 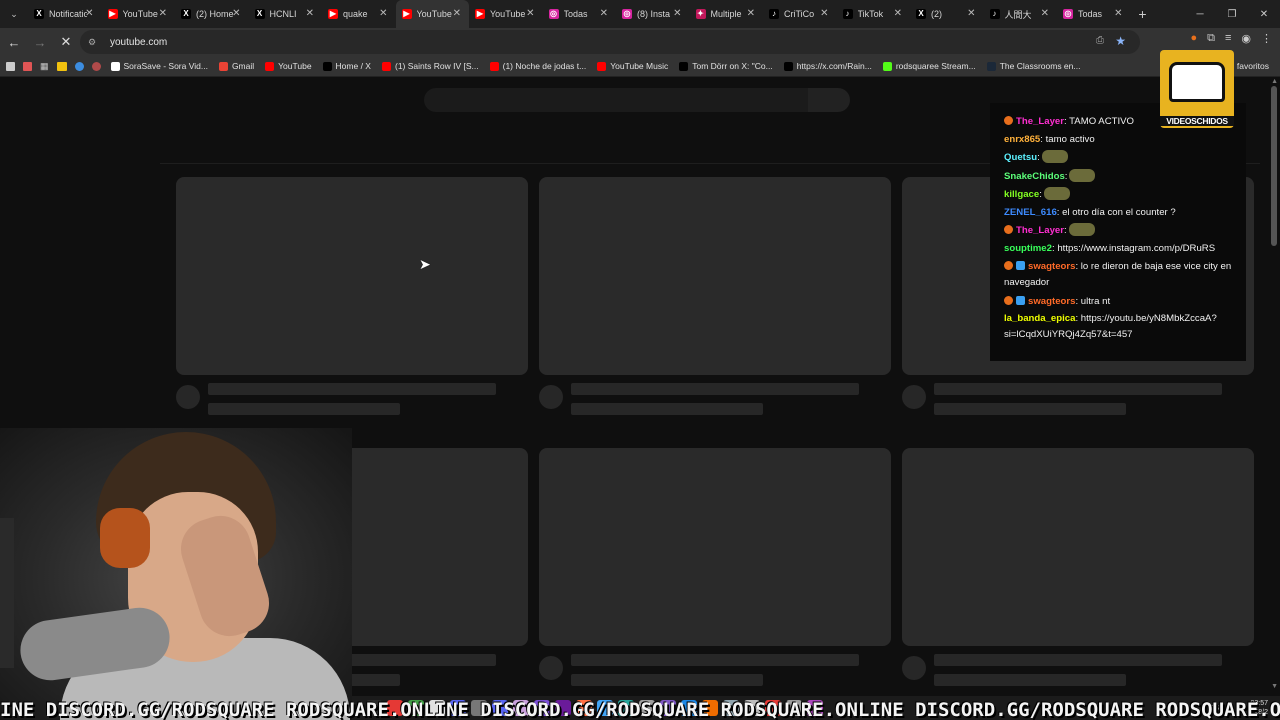 I want to click on thumbnail-skeleton, so click(x=715, y=547).